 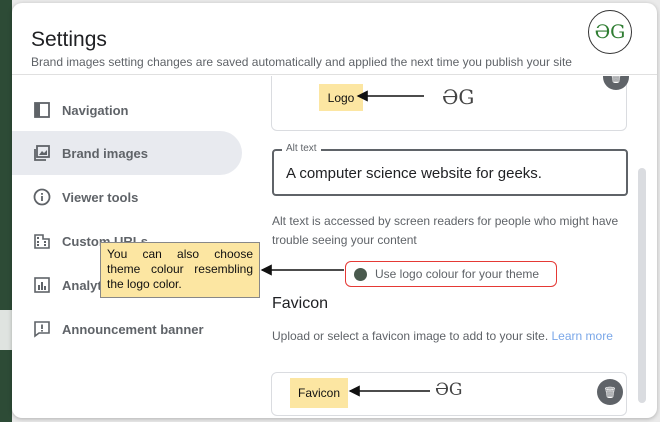 I want to click on background-strip, so click(x=6, y=211).